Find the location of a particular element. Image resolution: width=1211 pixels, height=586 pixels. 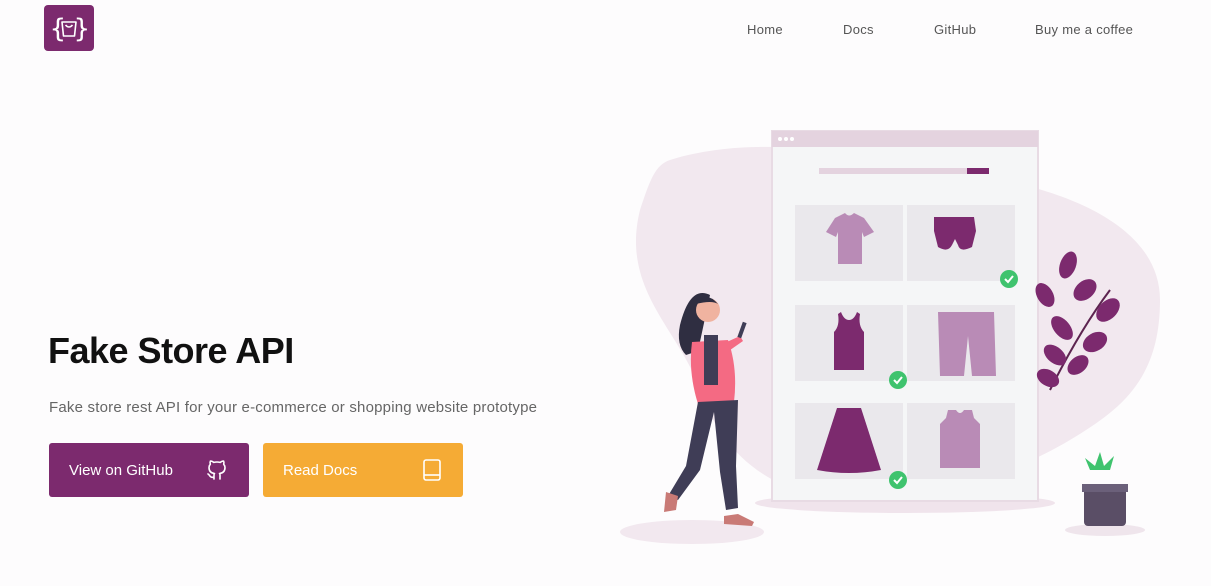

hero-title: Fake Store API is located at coordinates (171, 350).